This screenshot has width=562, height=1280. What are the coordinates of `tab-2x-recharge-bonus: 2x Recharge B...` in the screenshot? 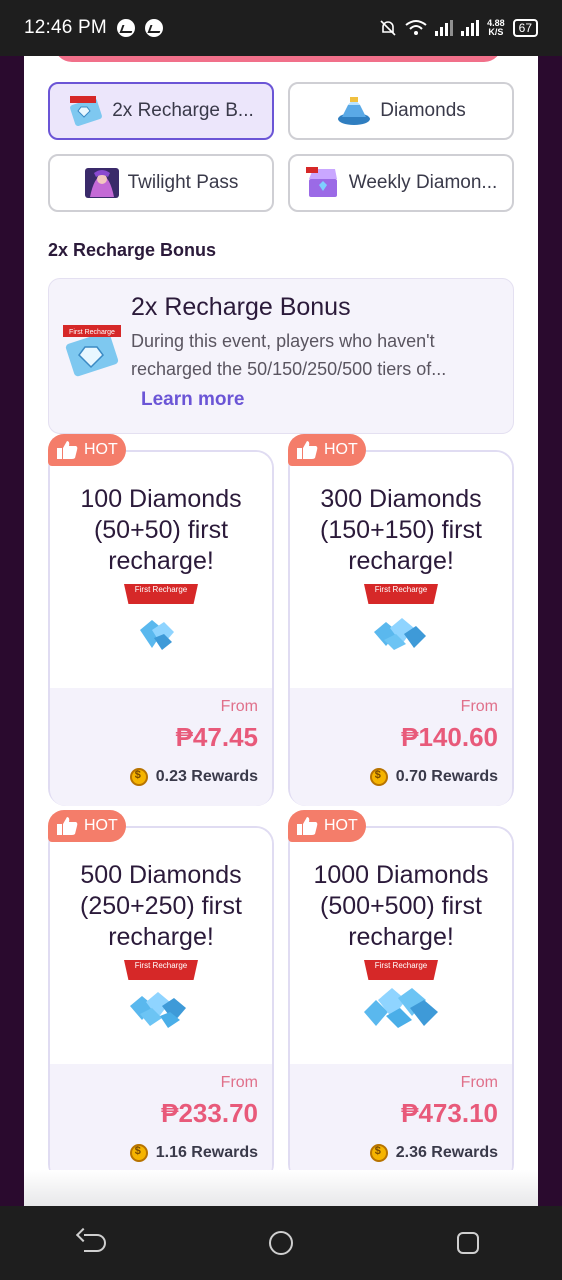 It's located at (161, 111).